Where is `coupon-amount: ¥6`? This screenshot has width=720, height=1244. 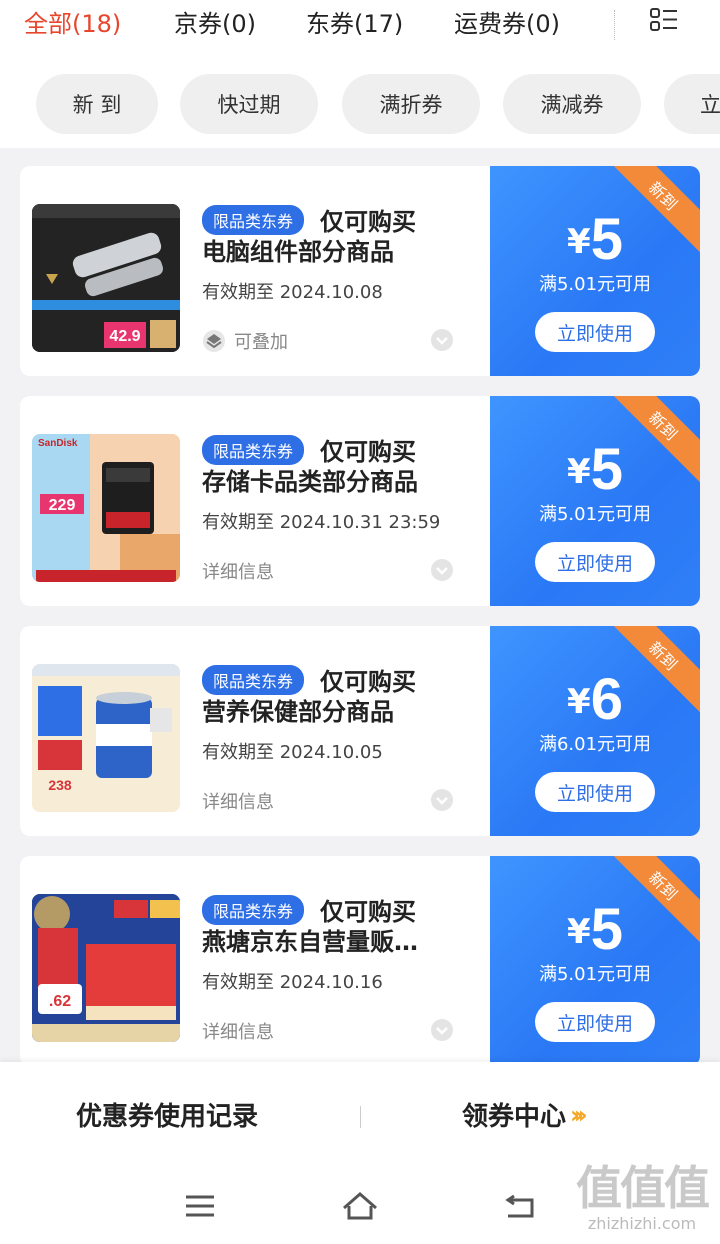 coupon-amount: ¥6 is located at coordinates (595, 699).